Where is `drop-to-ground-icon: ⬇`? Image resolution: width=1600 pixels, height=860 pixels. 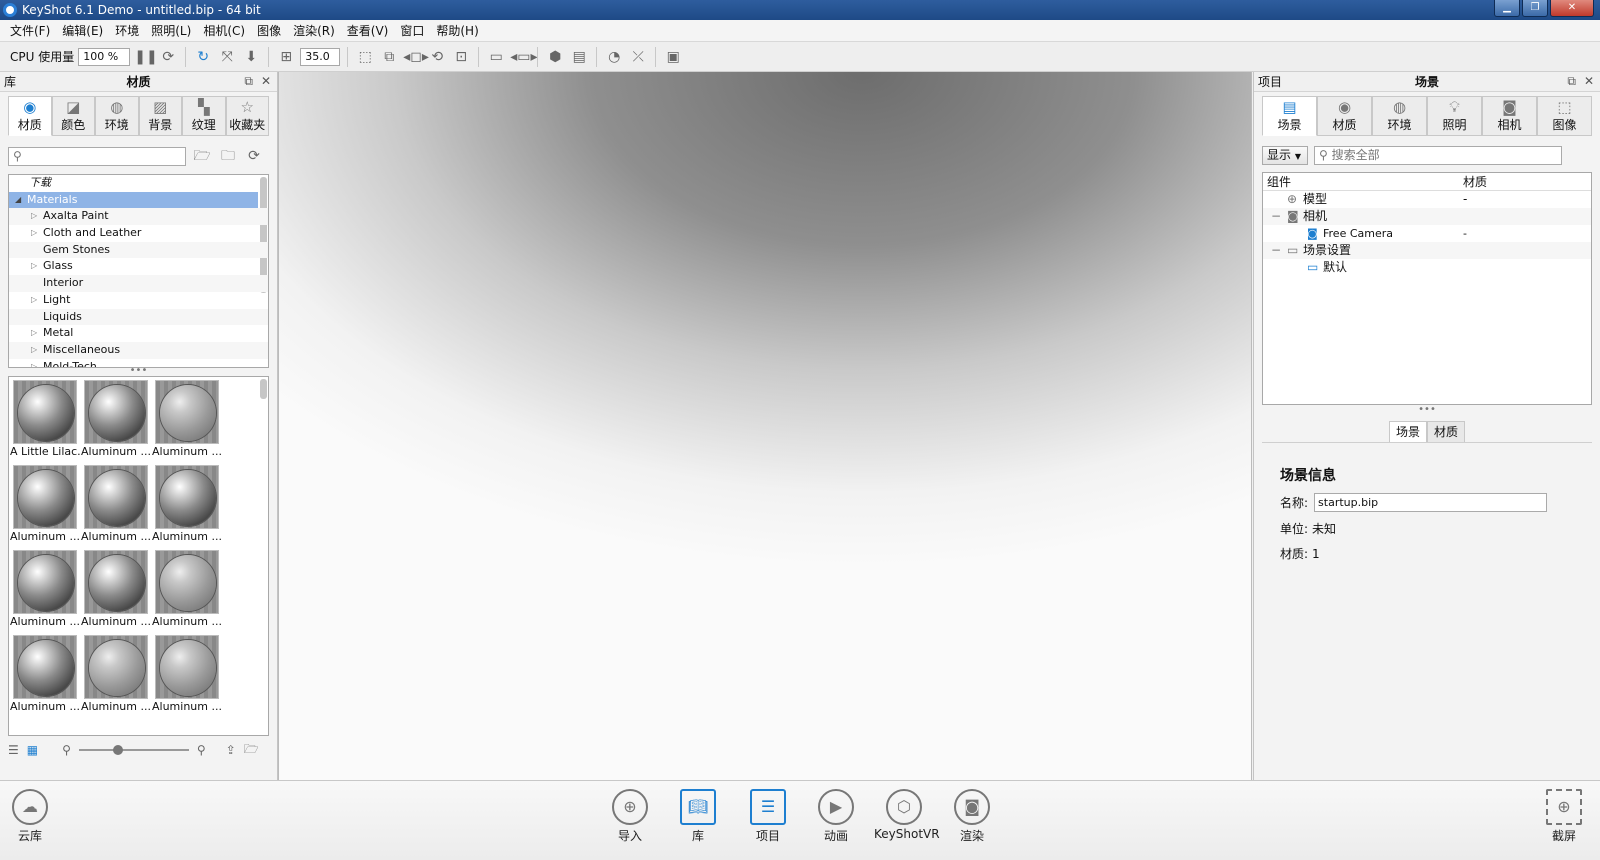
drop-to-ground-icon: ⬇ is located at coordinates (251, 57).